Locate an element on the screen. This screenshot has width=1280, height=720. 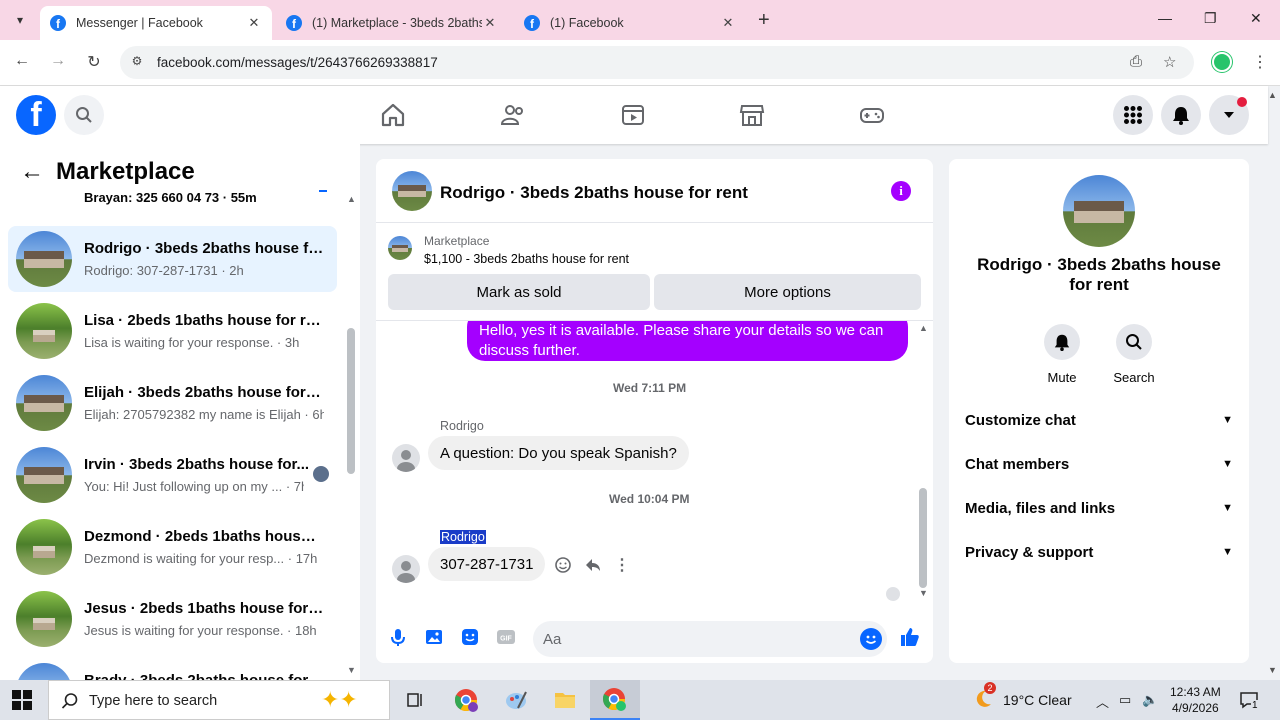
facebook-header: f is located at coordinates (634, 115).